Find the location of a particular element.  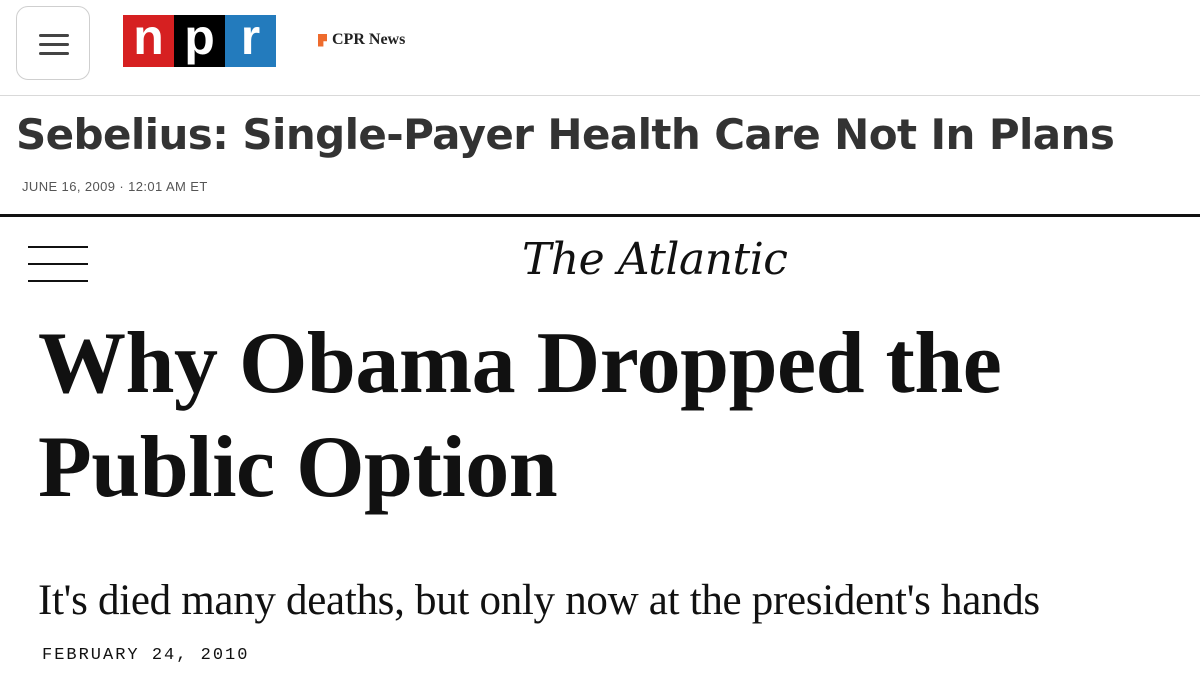

npr-menu-button is located at coordinates (53, 43).